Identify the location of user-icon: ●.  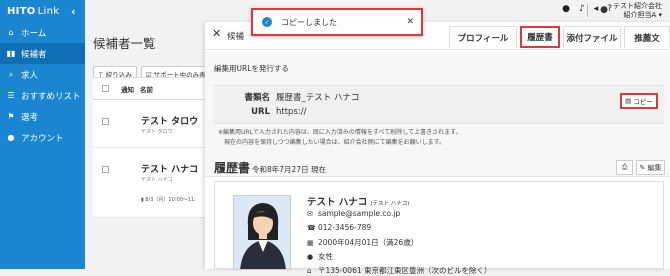
(11, 137).